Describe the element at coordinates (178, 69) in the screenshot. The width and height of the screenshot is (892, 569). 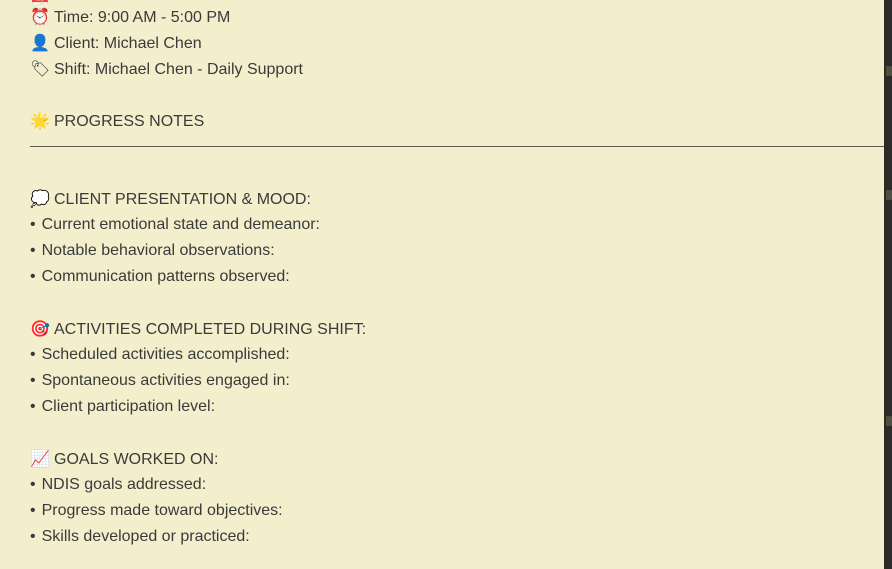
I see `shift-text: Shift: Michael Chen - Daily Support` at that location.